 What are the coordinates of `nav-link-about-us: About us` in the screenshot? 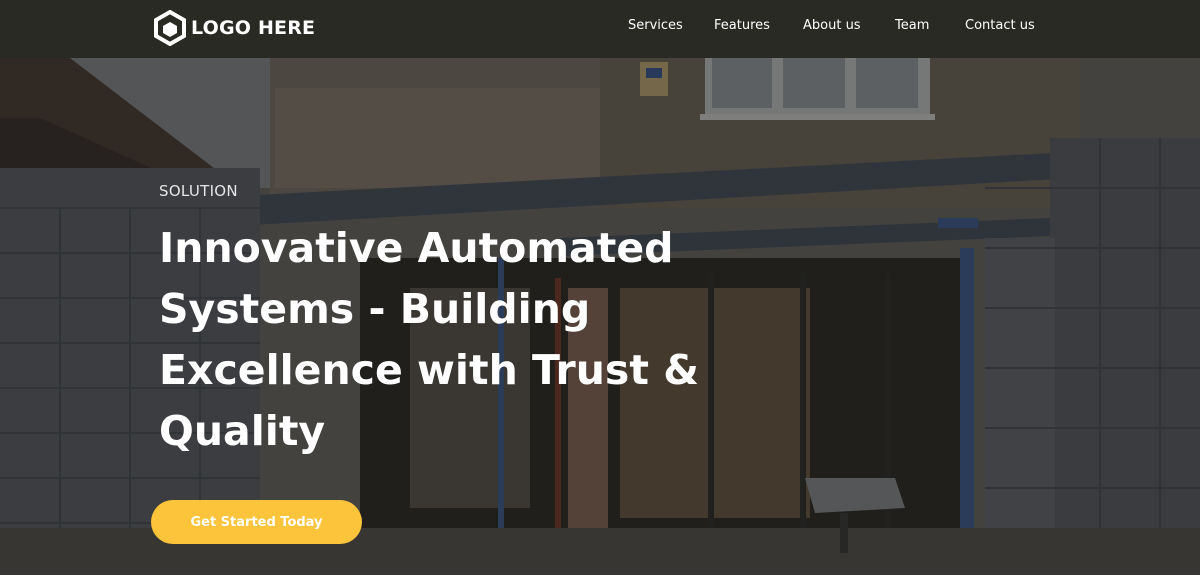 It's located at (832, 25).